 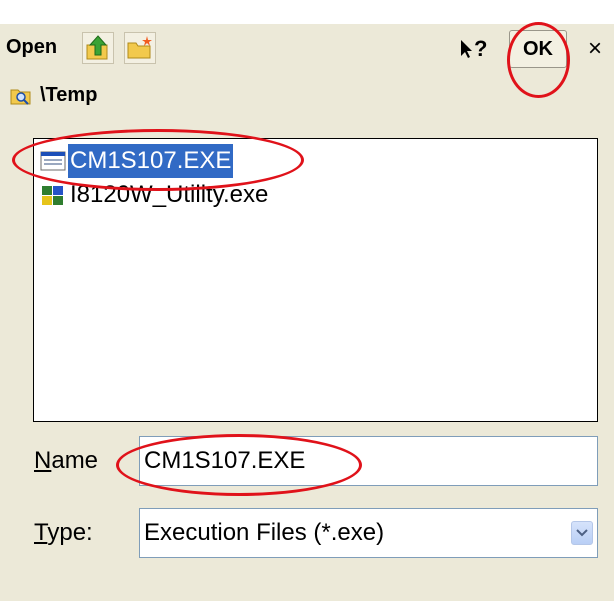 What do you see at coordinates (52, 195) in the screenshot?
I see `app-puzzle-icon` at bounding box center [52, 195].